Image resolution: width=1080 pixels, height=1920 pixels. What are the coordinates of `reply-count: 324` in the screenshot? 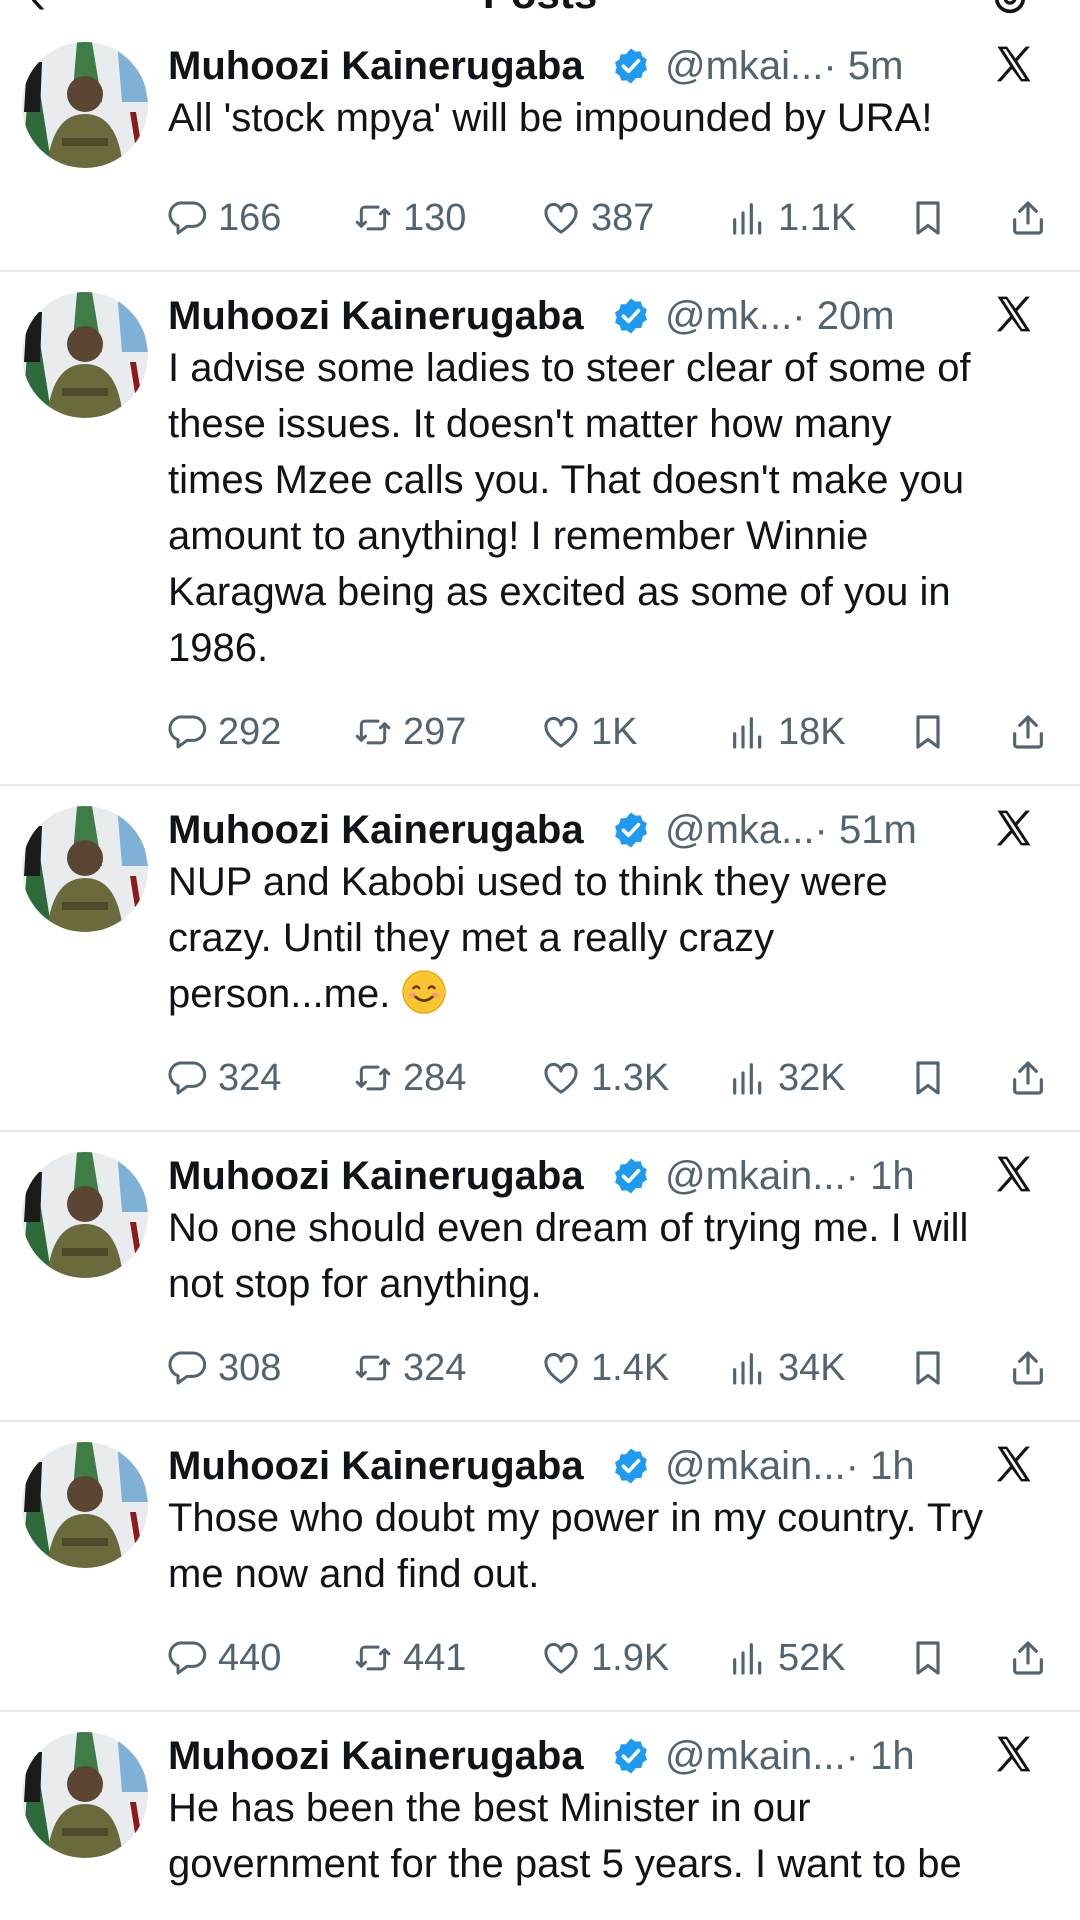 It's located at (250, 1078).